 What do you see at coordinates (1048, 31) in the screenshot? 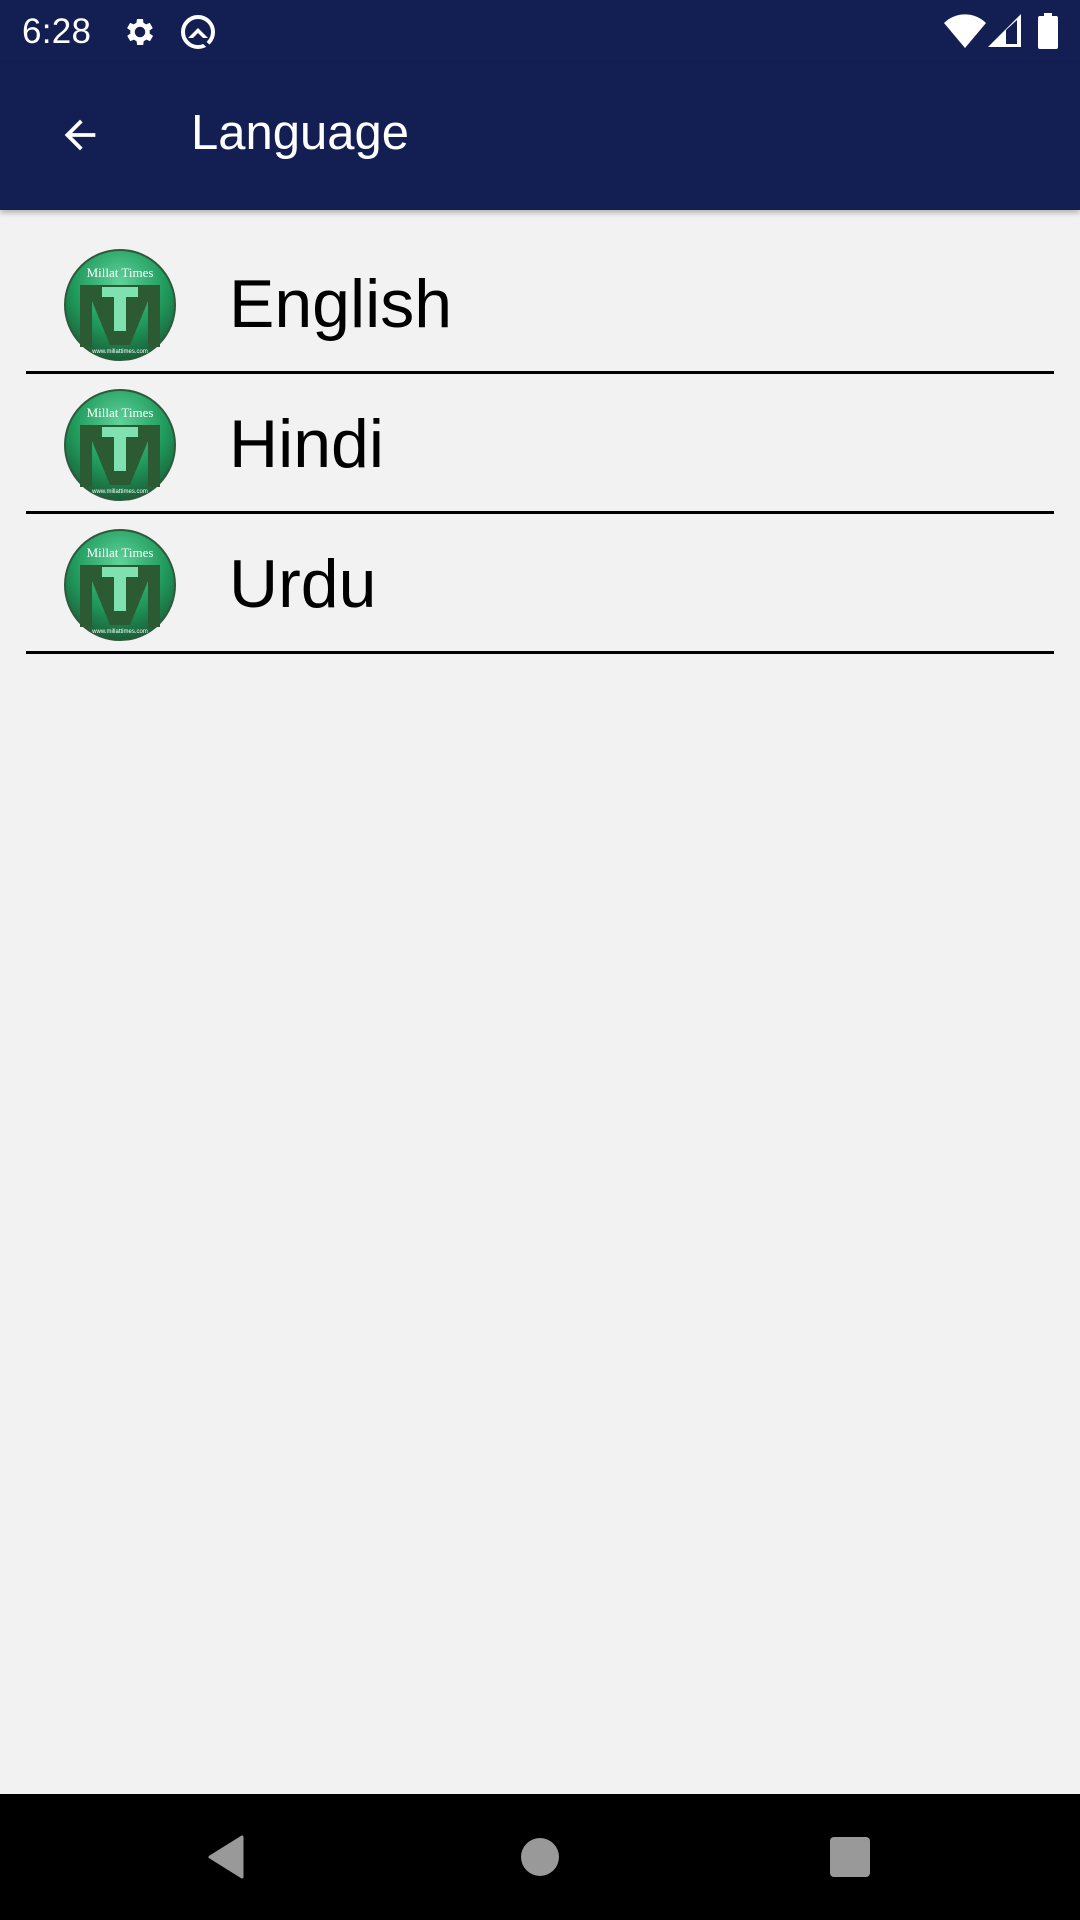
I see `battery-icon` at bounding box center [1048, 31].